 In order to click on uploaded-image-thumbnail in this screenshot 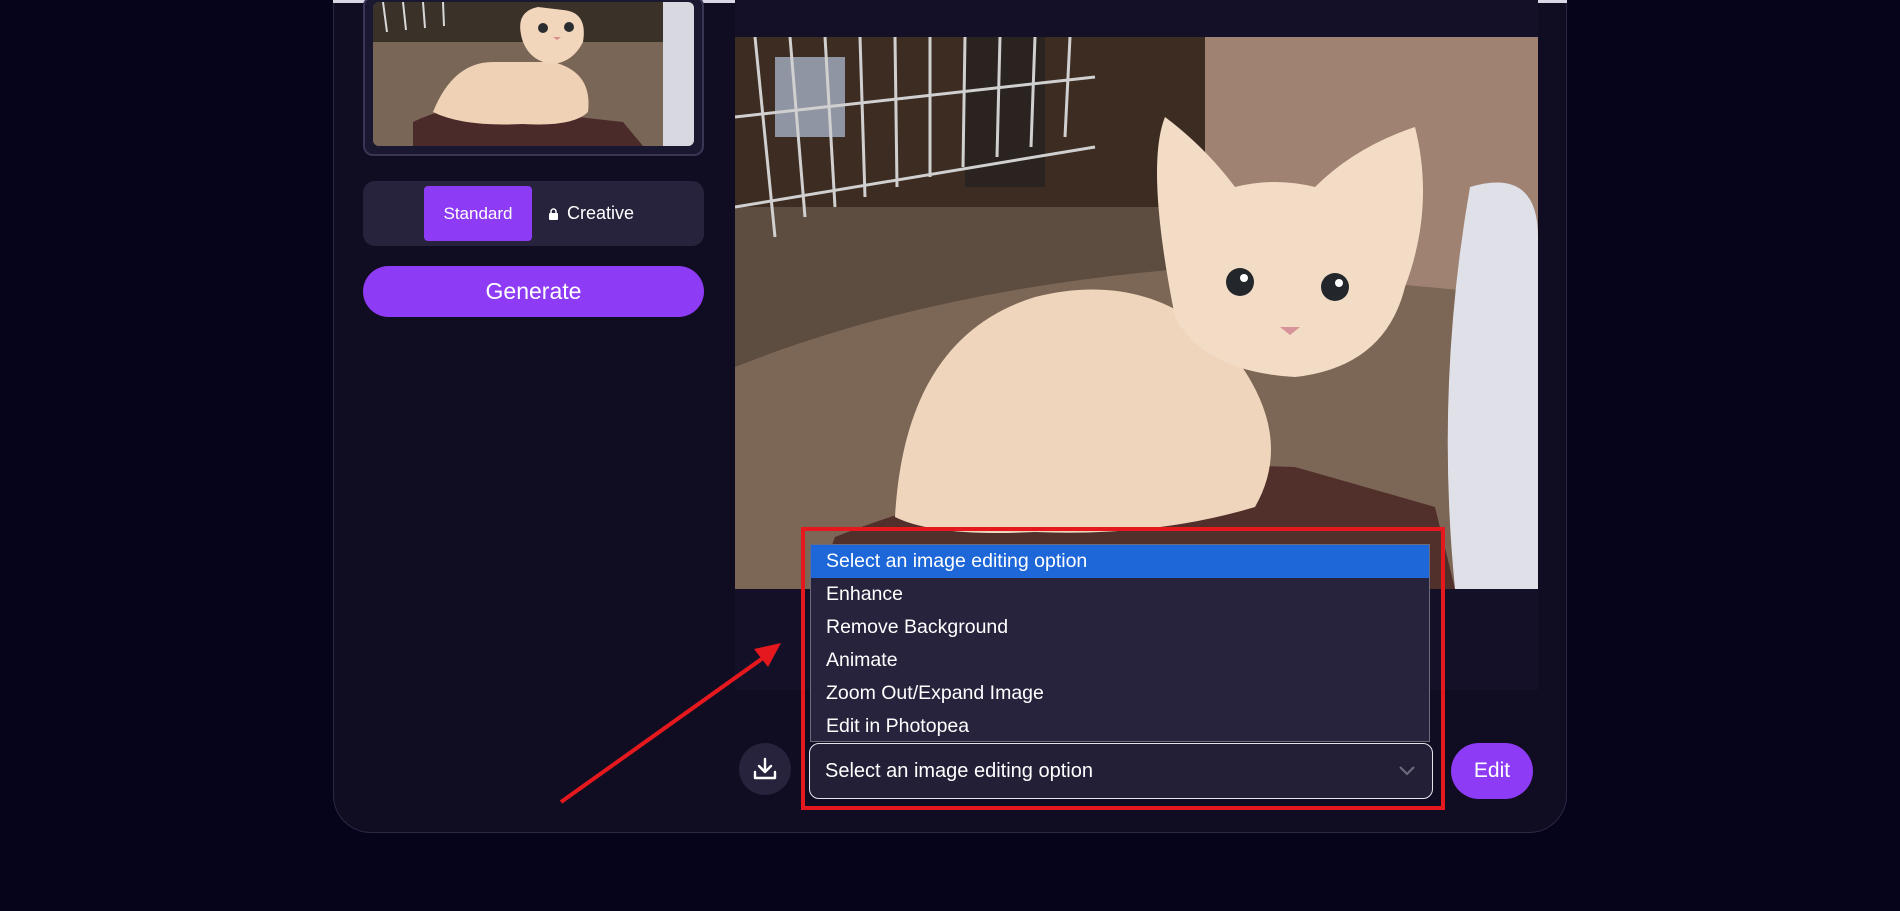, I will do `click(533, 78)`.